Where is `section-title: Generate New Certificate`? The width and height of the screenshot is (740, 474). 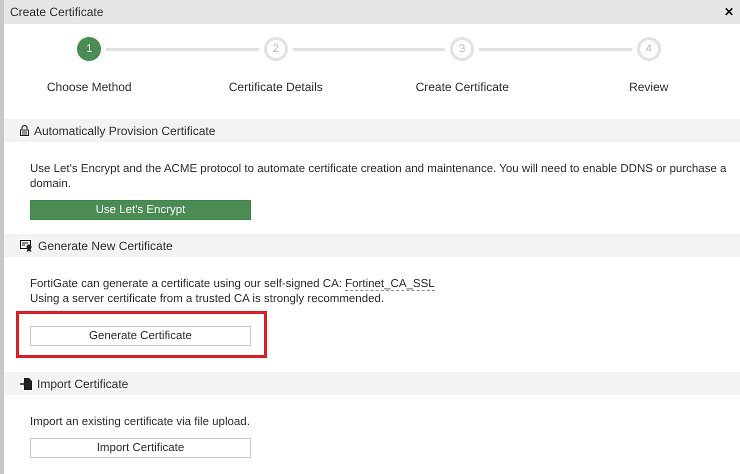 section-title: Generate New Certificate is located at coordinates (105, 245).